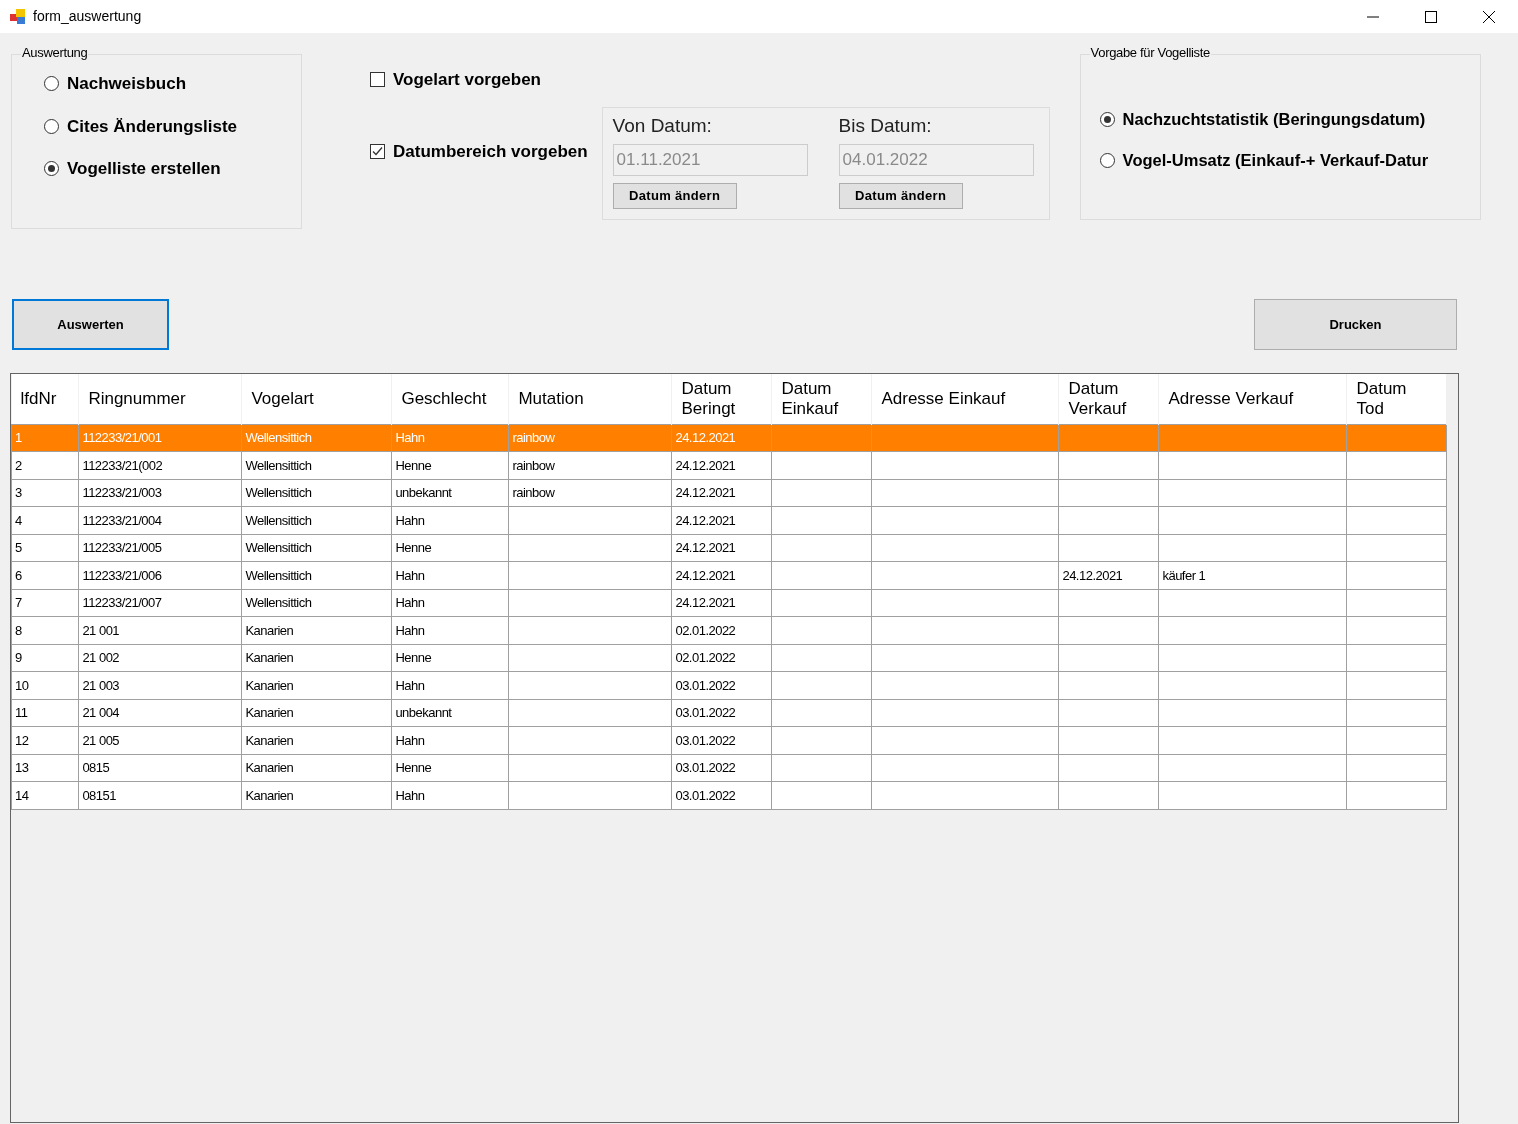  I want to click on table-cell: 112233/21/004, so click(122, 520).